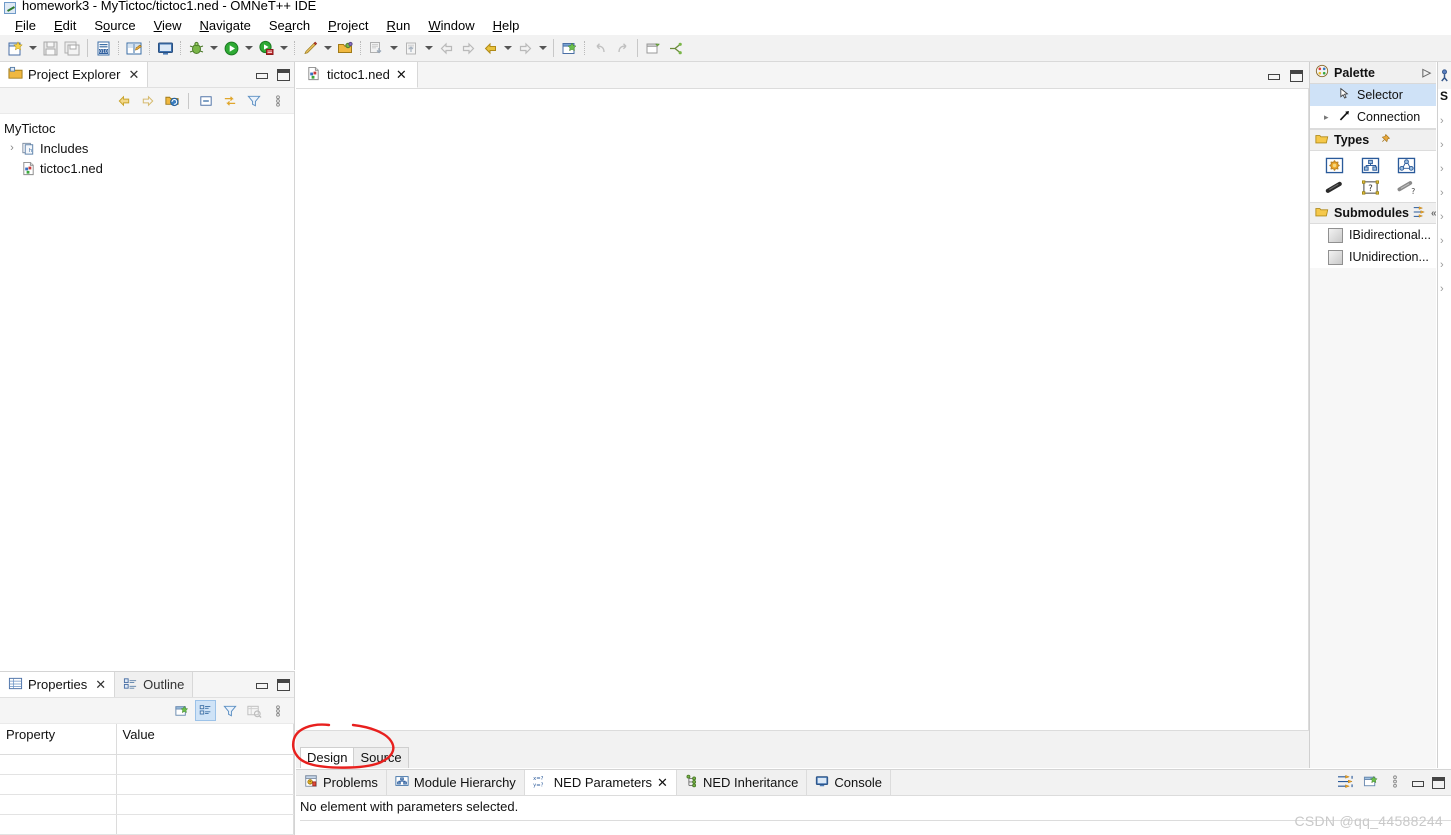 The image size is (1451, 835). Describe the element at coordinates (231, 48) in the screenshot. I see `run-icon` at that location.